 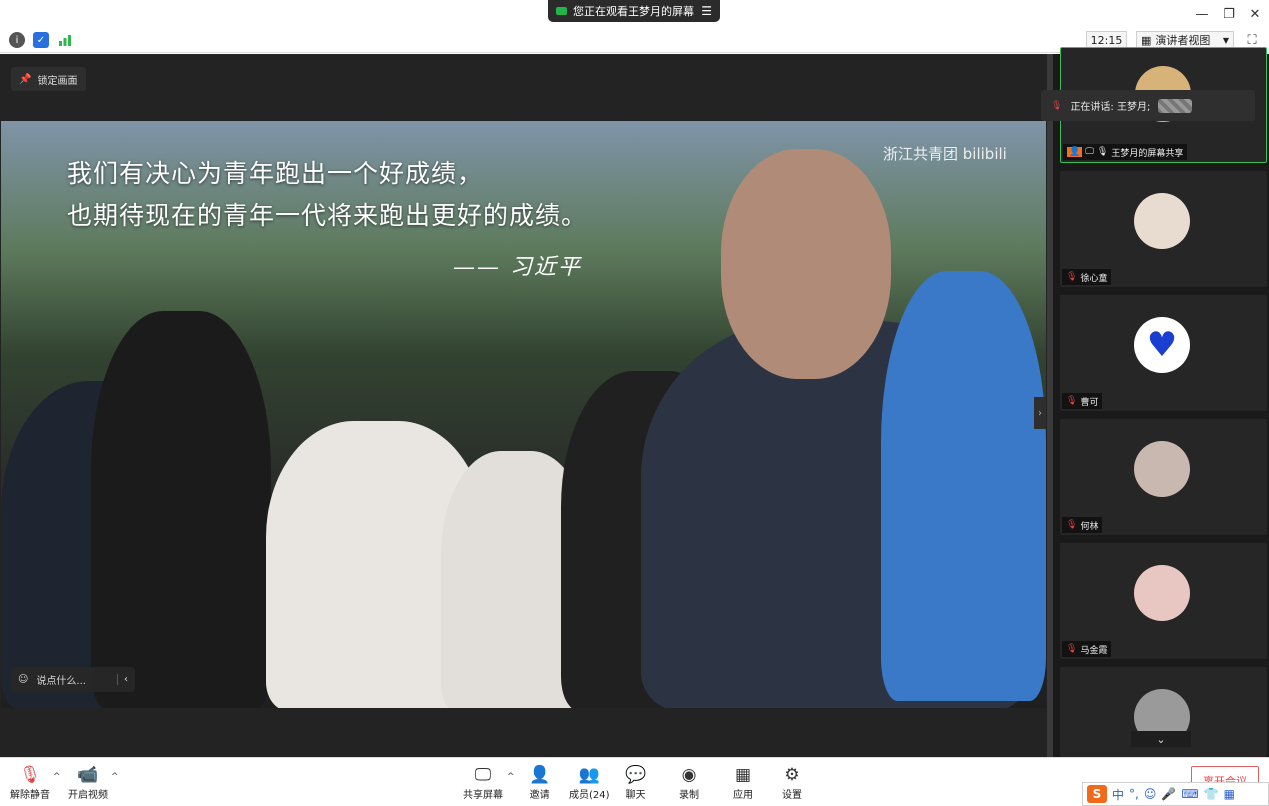 I want to click on participant-name-tag: 🎙 曹可, so click(x=1082, y=401).